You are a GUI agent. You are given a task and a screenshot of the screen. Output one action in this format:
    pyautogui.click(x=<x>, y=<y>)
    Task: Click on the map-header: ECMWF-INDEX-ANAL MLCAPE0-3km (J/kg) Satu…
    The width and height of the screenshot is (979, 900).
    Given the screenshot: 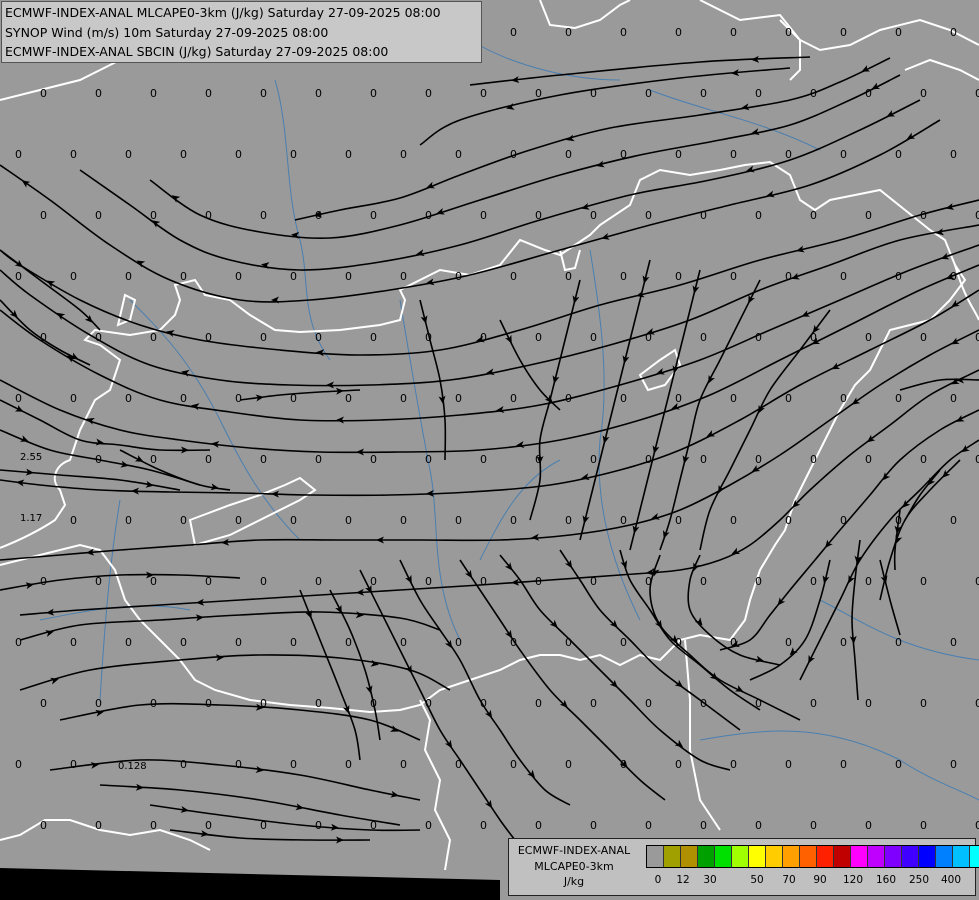 What is the action you would take?
    pyautogui.click(x=241, y=32)
    